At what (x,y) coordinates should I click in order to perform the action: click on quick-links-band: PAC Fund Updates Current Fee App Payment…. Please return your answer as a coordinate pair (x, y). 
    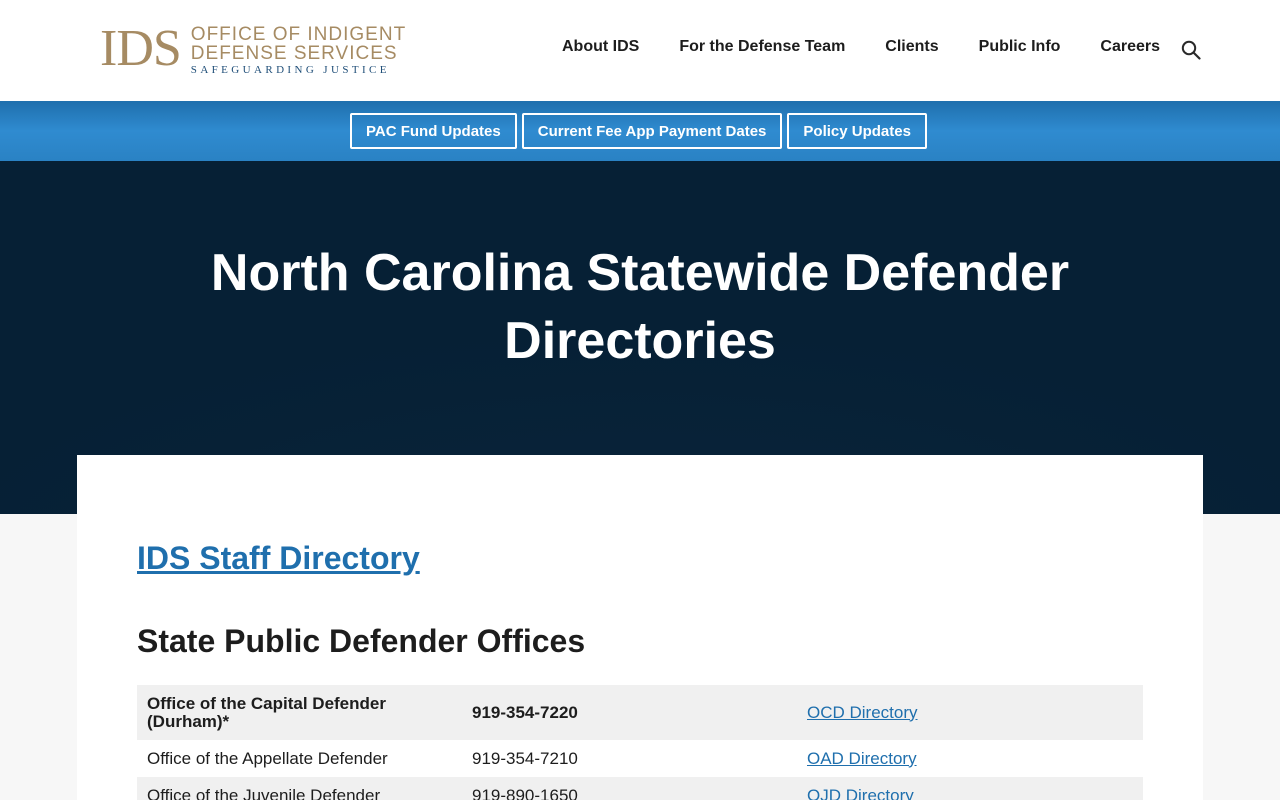
    Looking at the image, I should click on (640, 131).